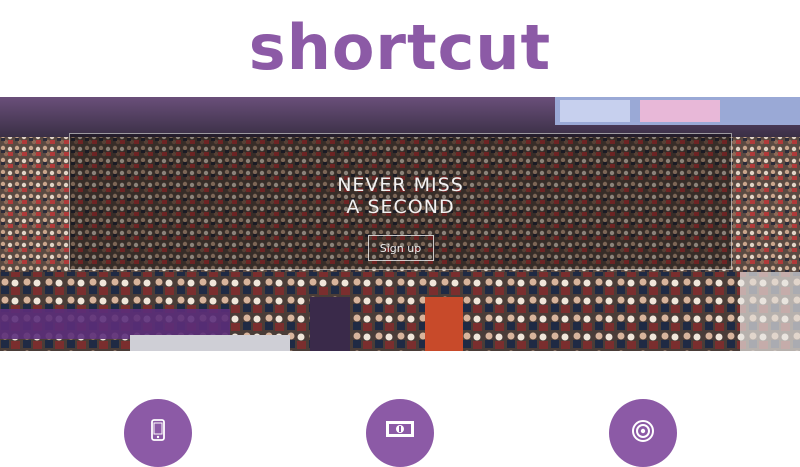 The width and height of the screenshot is (800, 467). I want to click on feature-mobile, so click(158, 433).